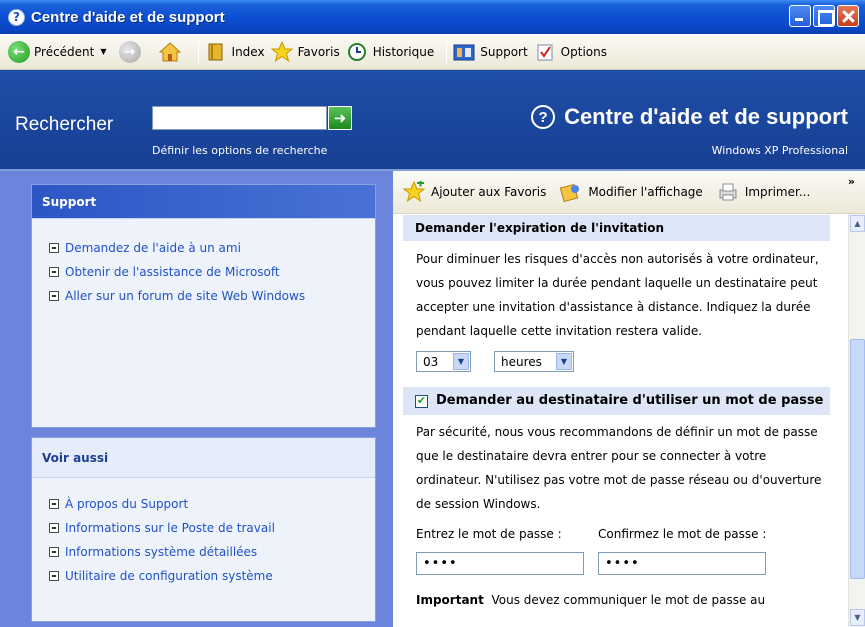 The image size is (865, 627). I want to click on help-icon: ?, so click(16, 17).